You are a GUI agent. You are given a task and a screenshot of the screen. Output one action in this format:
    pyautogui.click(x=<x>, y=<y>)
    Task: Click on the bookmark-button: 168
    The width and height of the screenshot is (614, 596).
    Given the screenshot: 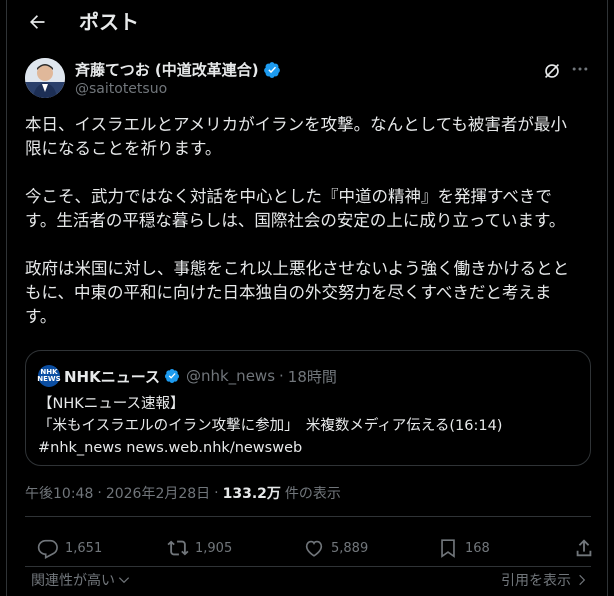 What is the action you would take?
    pyautogui.click(x=463, y=548)
    